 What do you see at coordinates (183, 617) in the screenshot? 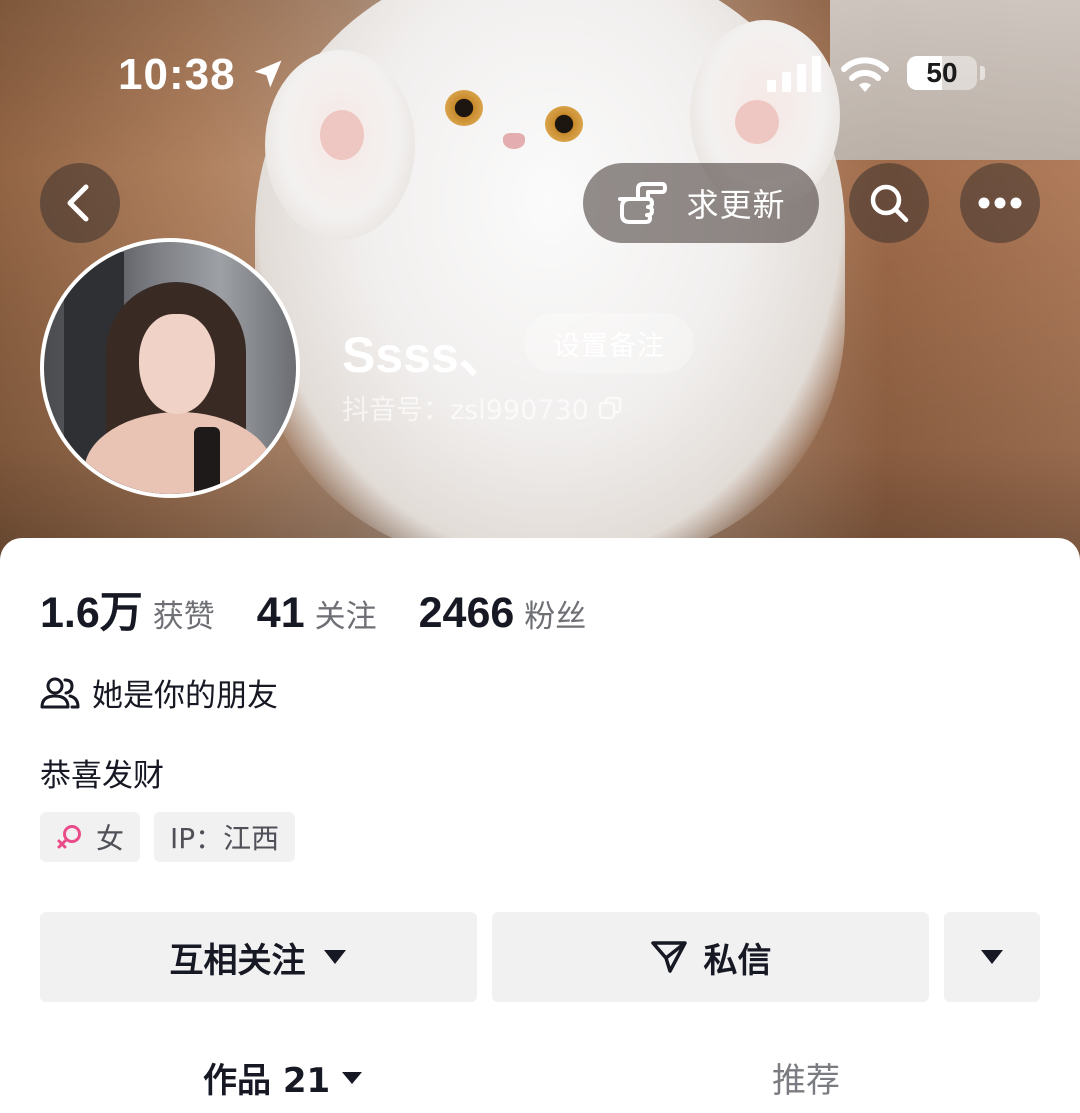
I see `stat-likes-label: 获赞` at bounding box center [183, 617].